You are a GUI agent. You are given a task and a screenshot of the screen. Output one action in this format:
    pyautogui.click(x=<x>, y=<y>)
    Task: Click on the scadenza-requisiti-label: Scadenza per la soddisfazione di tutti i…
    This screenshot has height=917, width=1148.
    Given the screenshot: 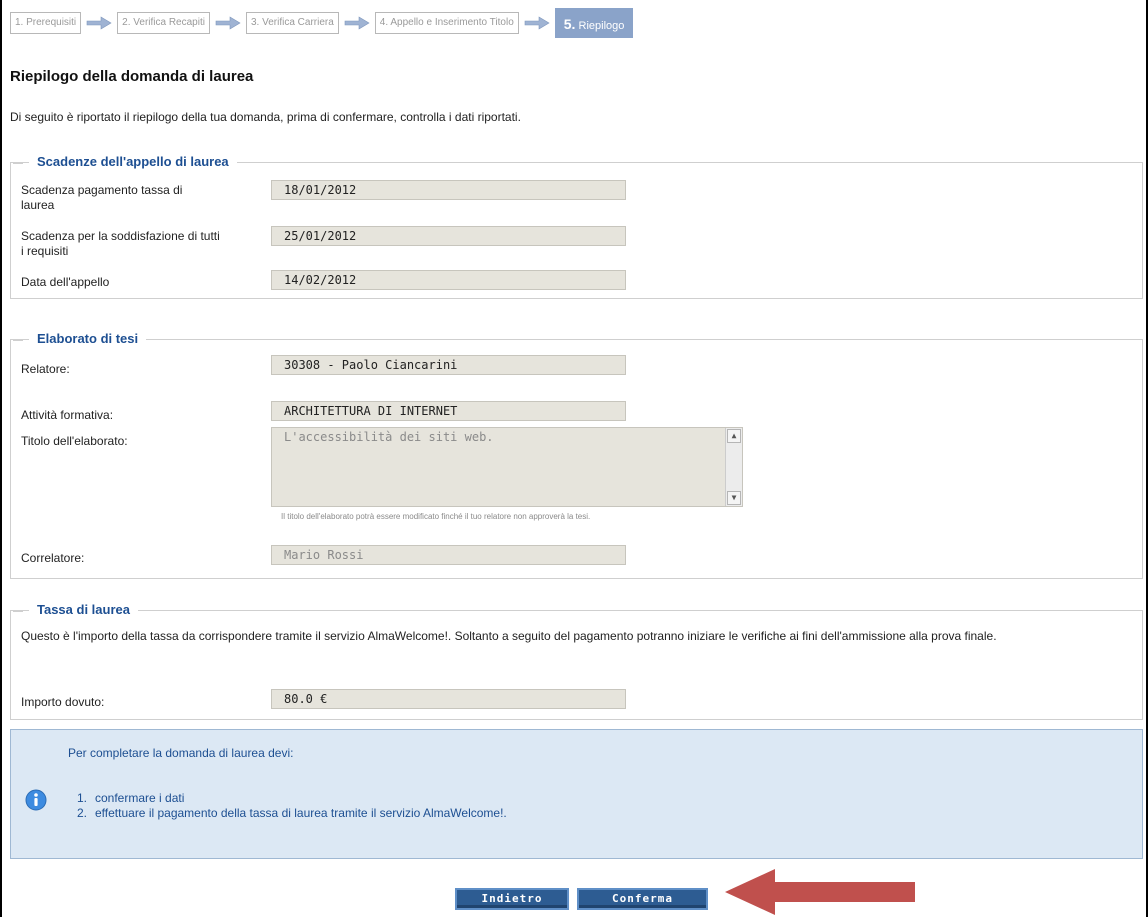 What is the action you would take?
    pyautogui.click(x=120, y=243)
    